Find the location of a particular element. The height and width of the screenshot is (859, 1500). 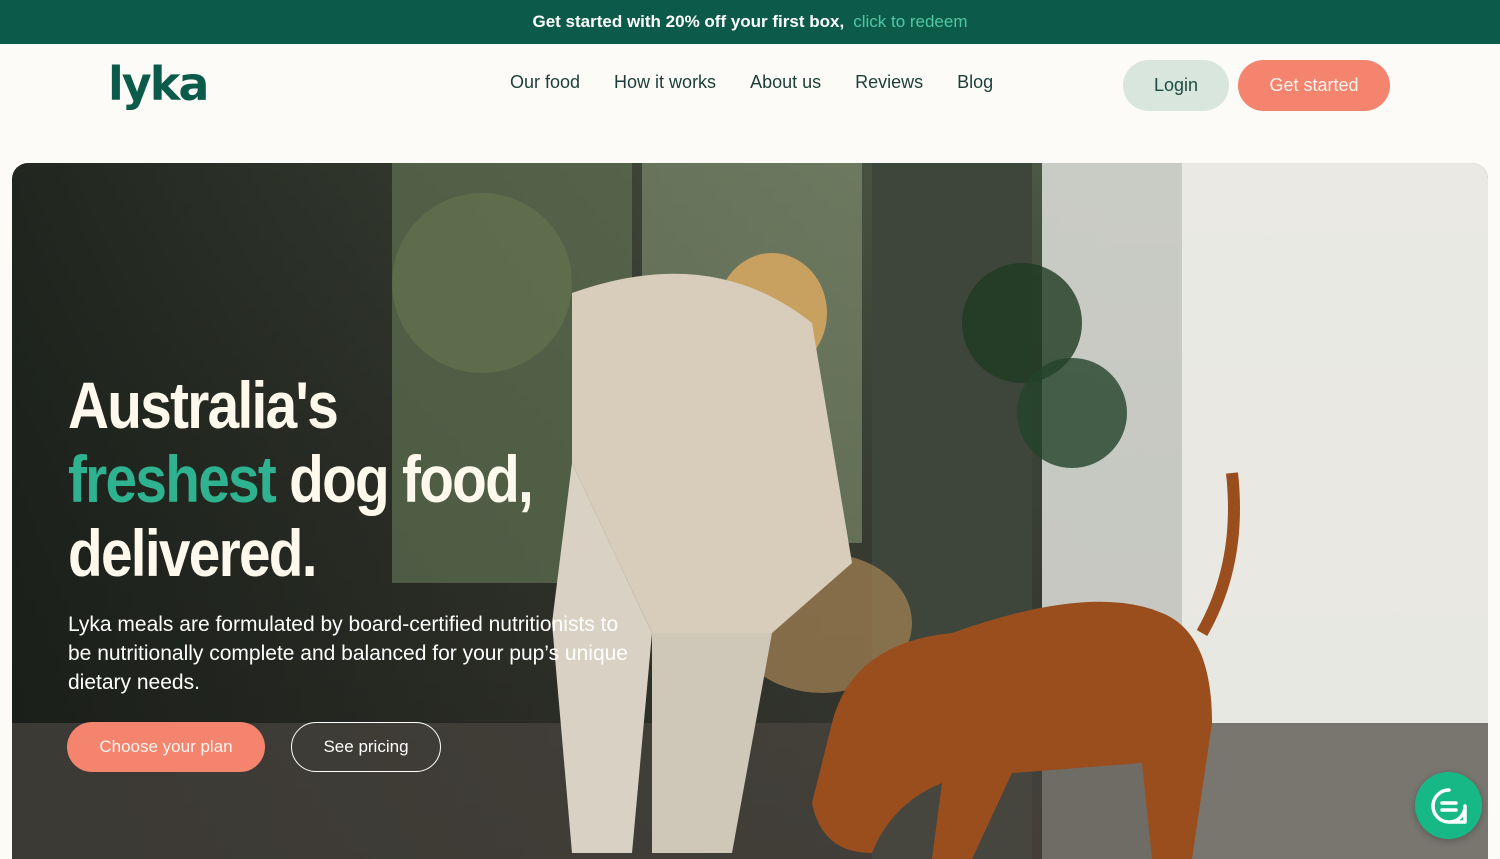

lyka-logo: lyka is located at coordinates (158, 84).